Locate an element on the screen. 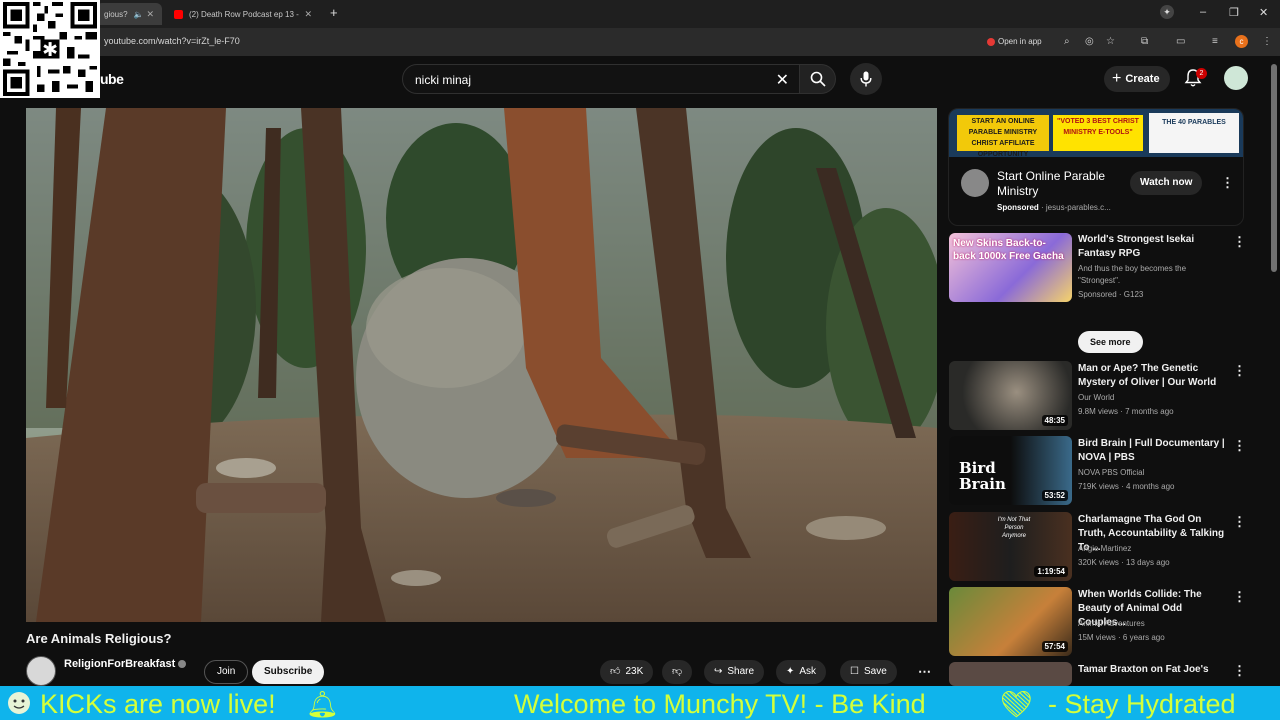 The height and width of the screenshot is (720, 1280). search-button is located at coordinates (818, 79).